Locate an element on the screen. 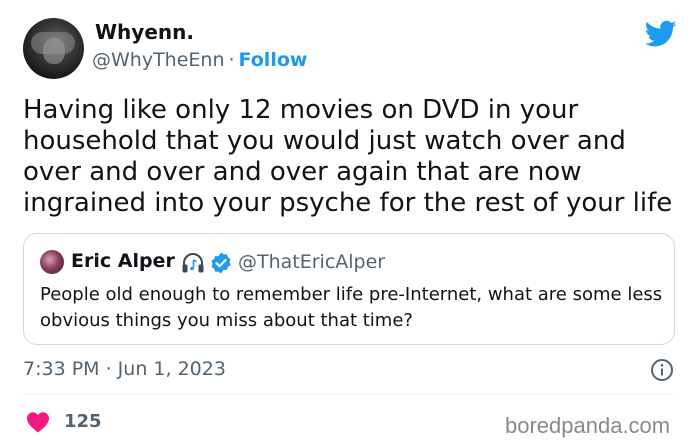 The width and height of the screenshot is (700, 448). headphones-icon is located at coordinates (193, 263).